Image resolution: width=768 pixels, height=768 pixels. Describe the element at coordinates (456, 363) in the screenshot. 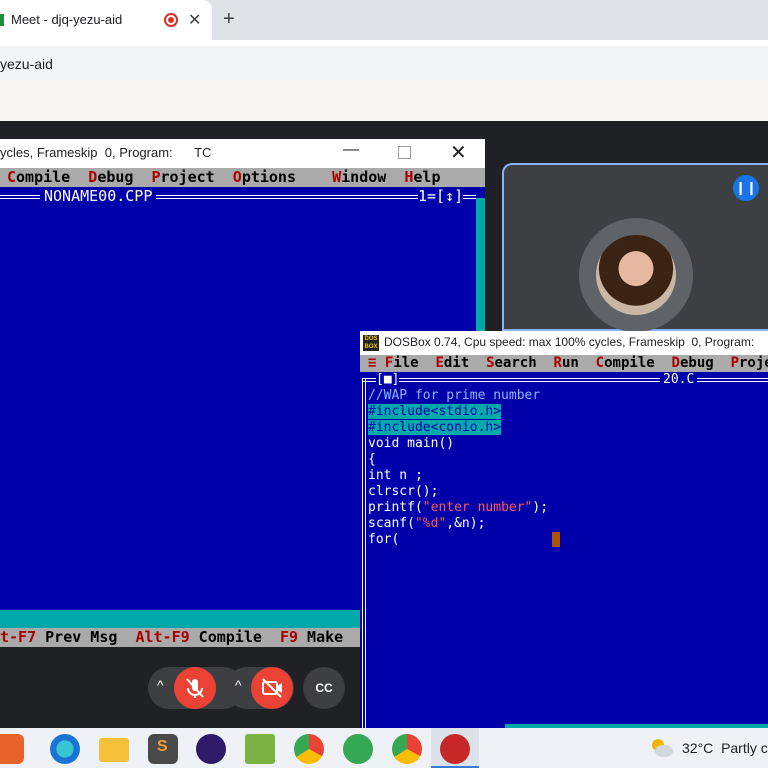

I see `menu-label: dit` at that location.